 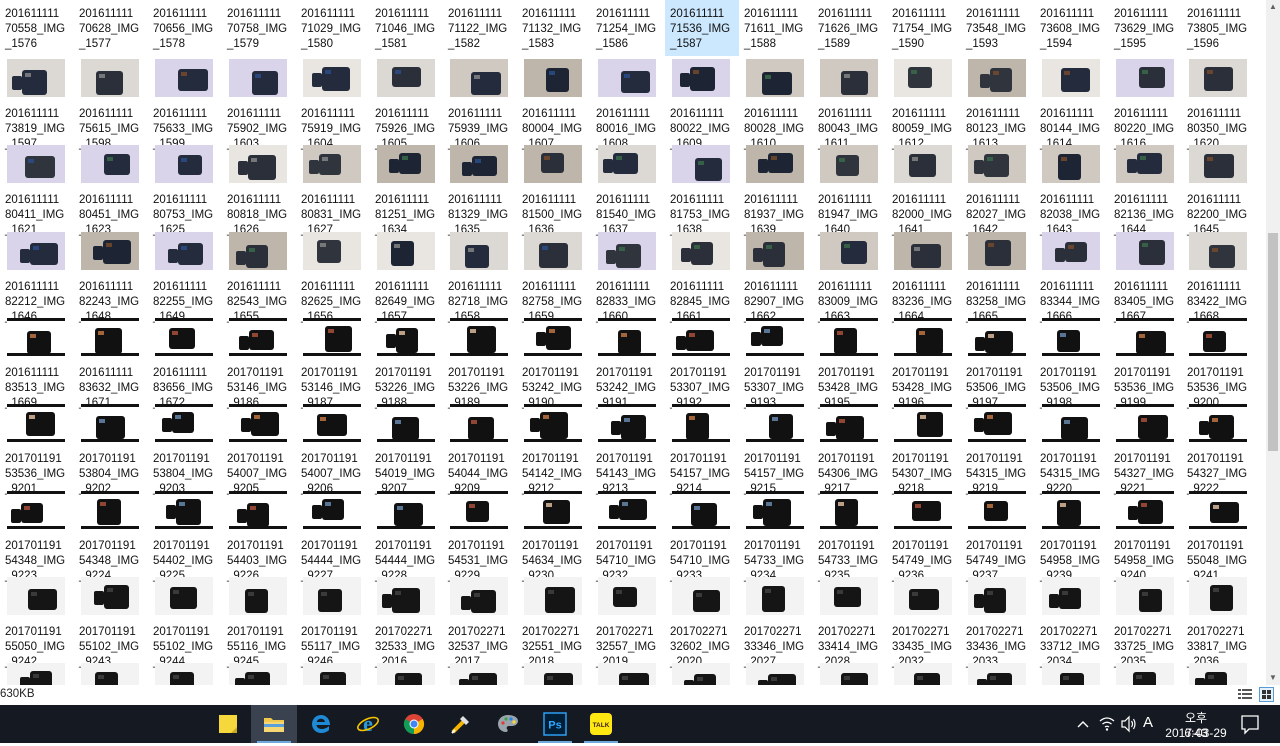 I want to click on file-item: 201611111 71536_IMG _1587, so click(x=702, y=28).